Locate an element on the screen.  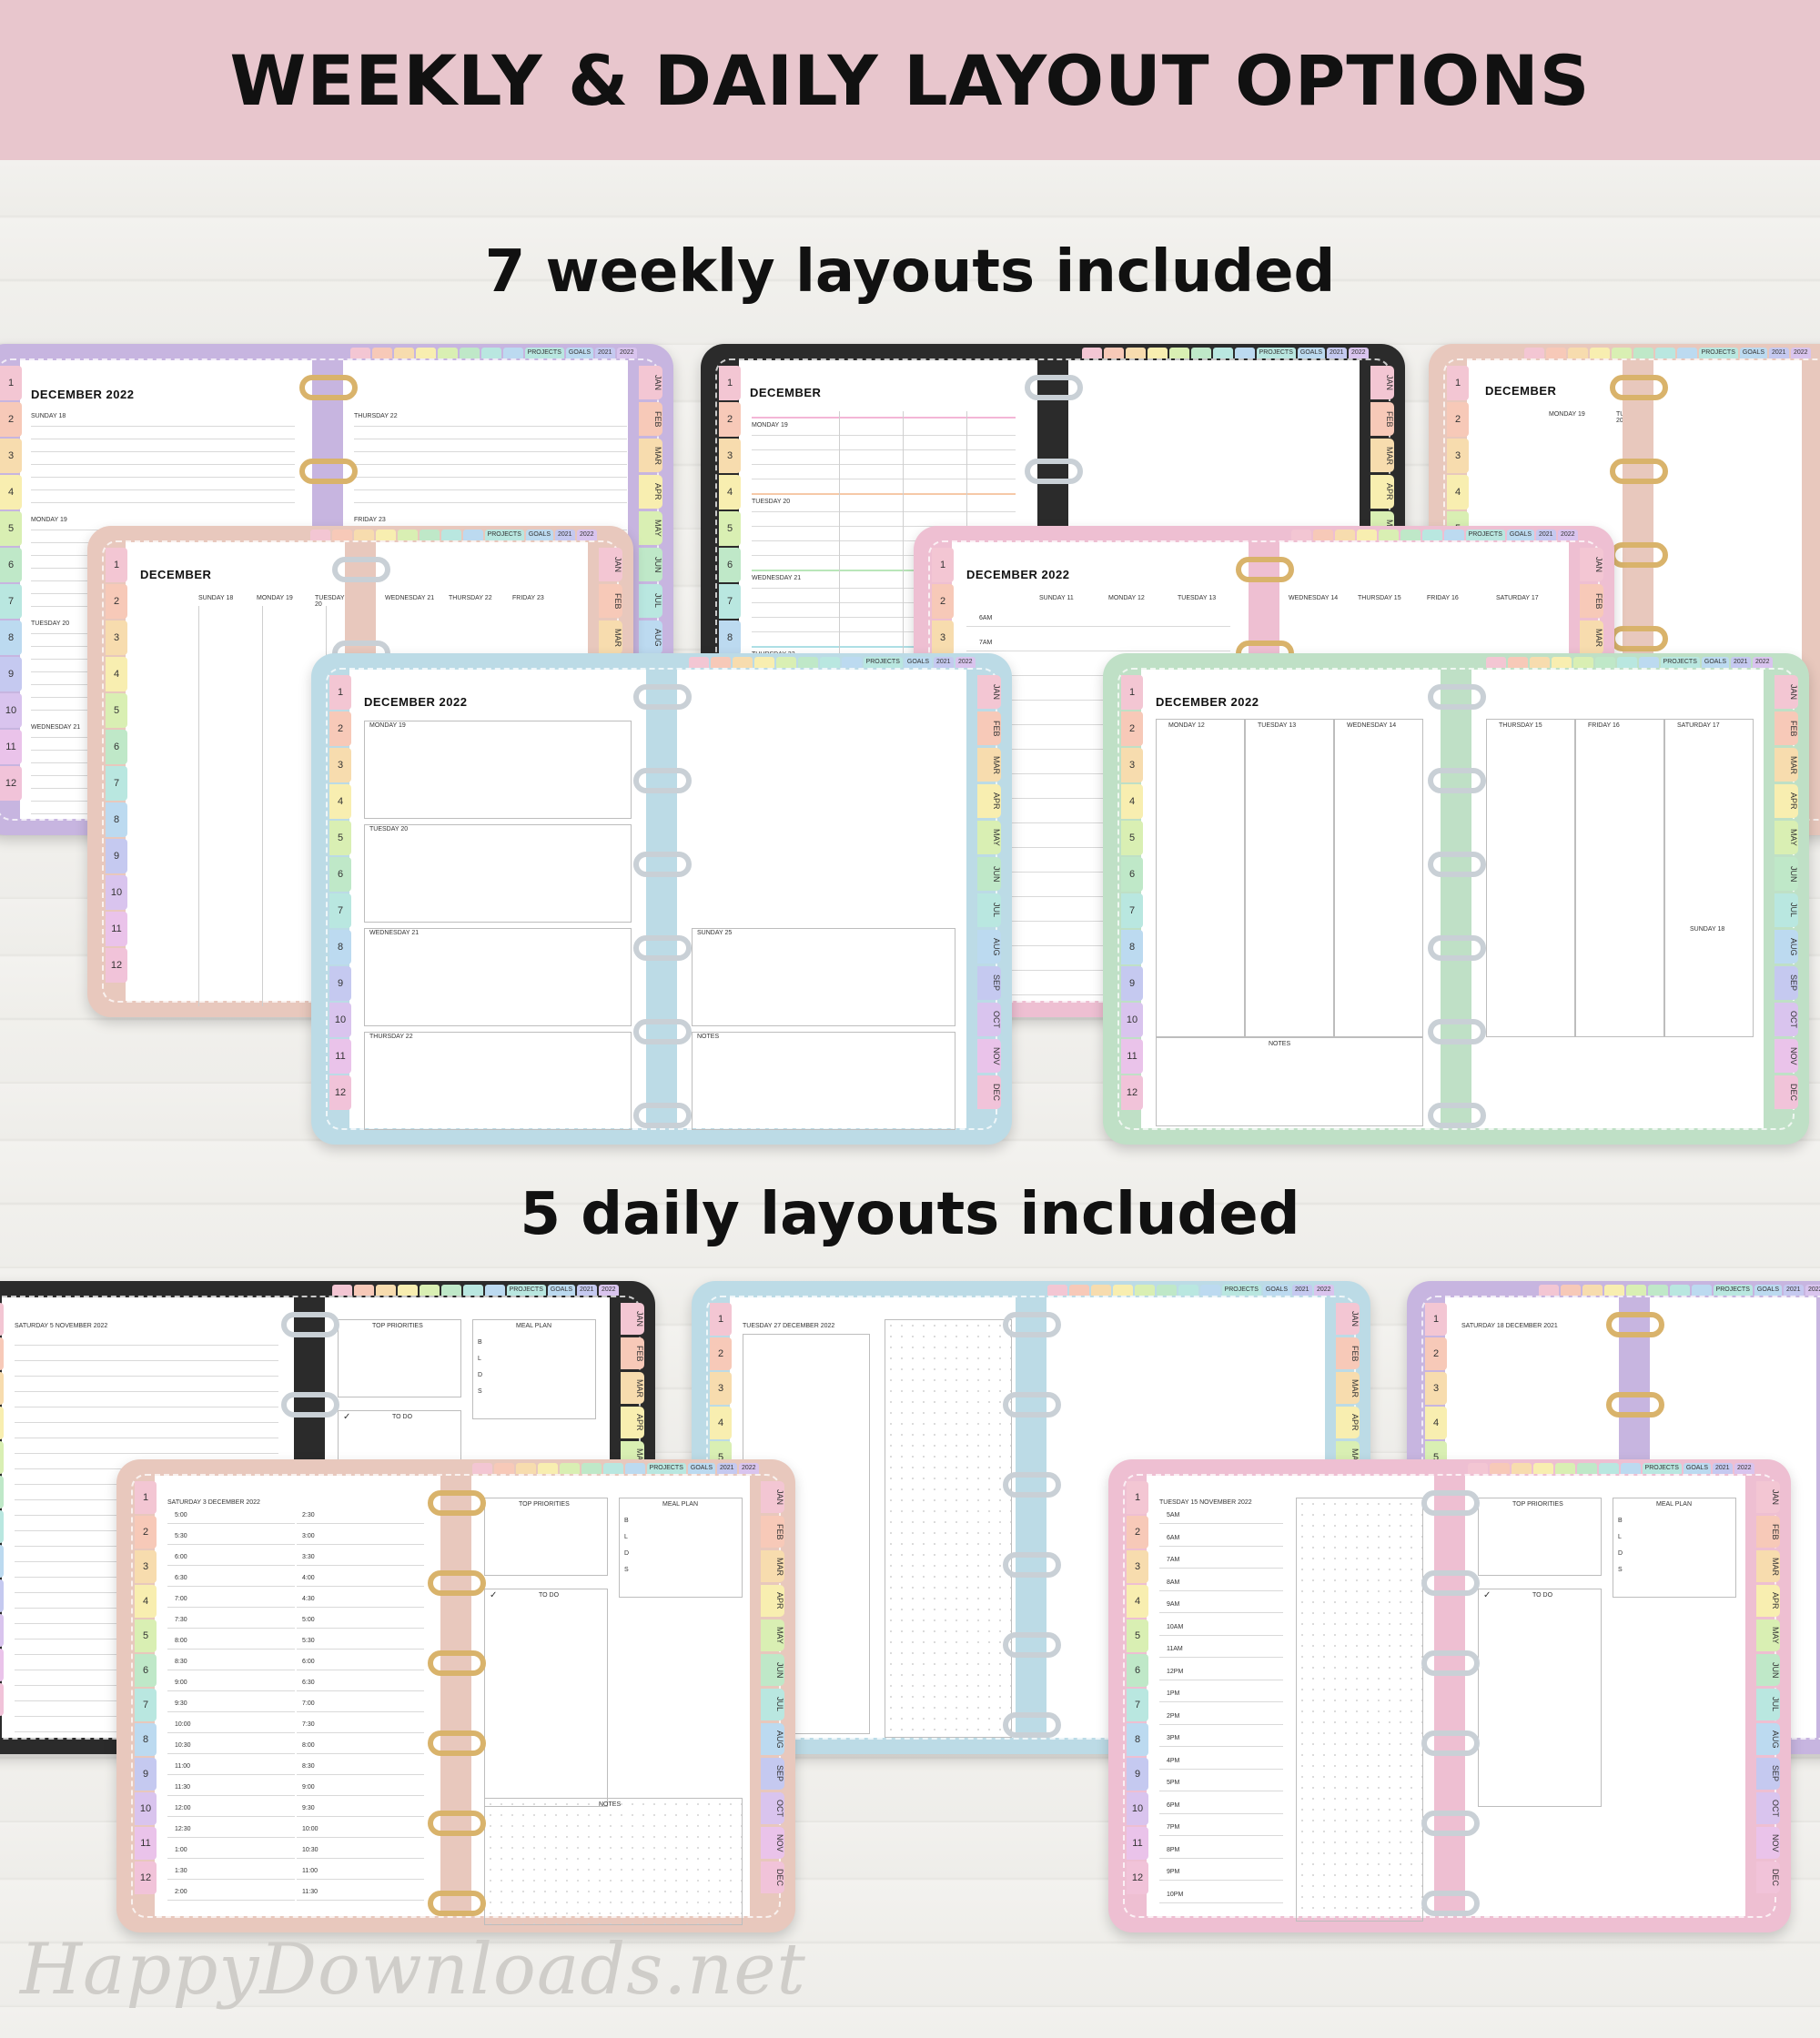
number-tab-4: 4 is located at coordinates (340, 801).